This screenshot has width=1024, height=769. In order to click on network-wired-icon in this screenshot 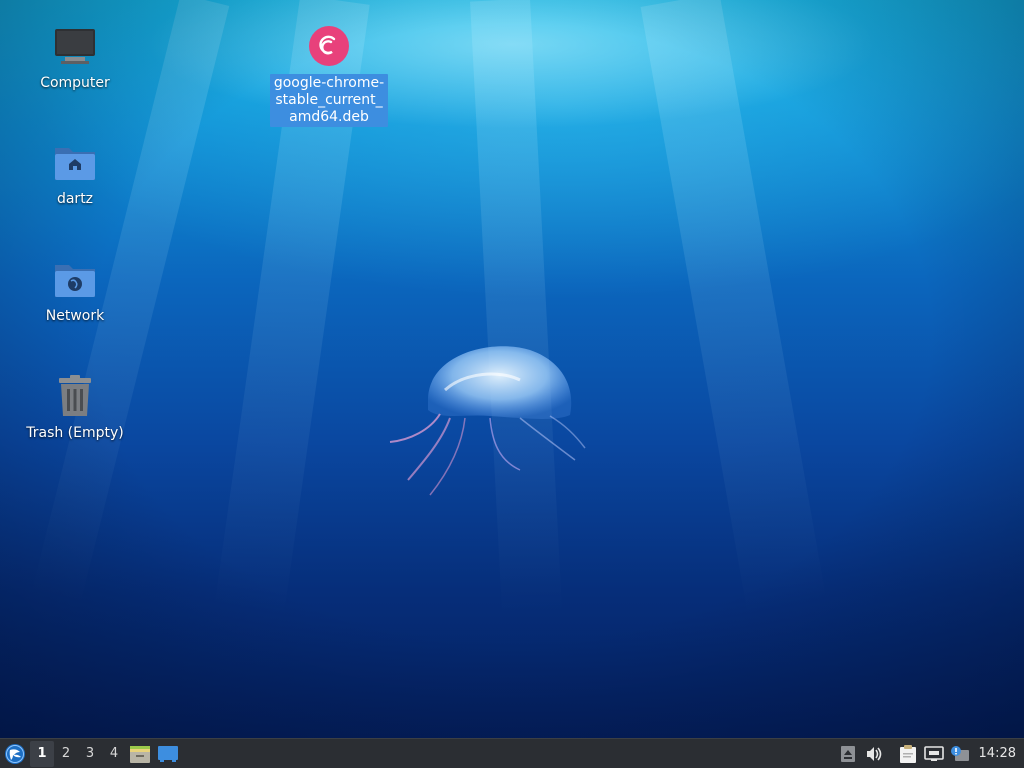, I will do `click(933, 753)`.